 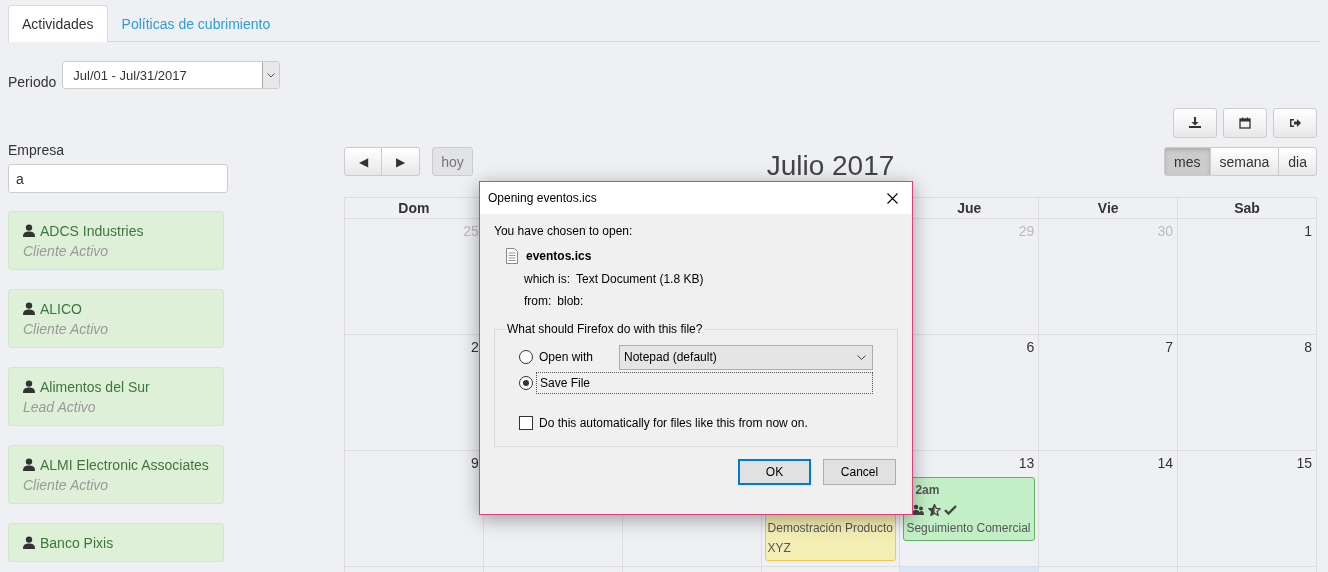 I want to click on company-name: Banco Pixis, so click(x=77, y=543).